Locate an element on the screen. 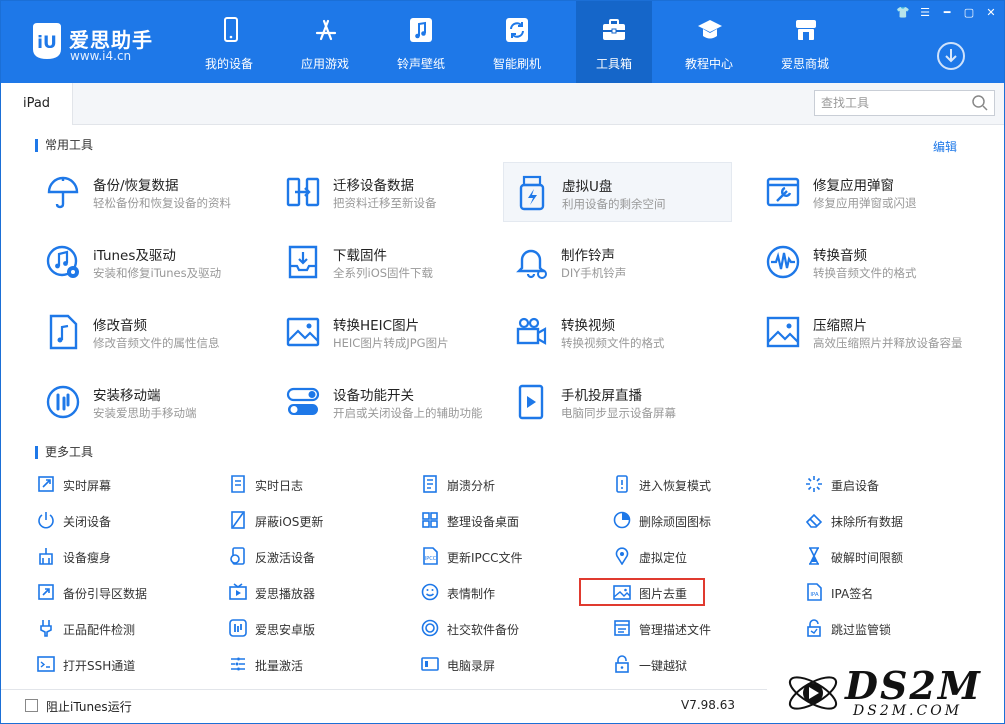 The image size is (1005, 724). image-convert-icon is located at coordinates (303, 332).